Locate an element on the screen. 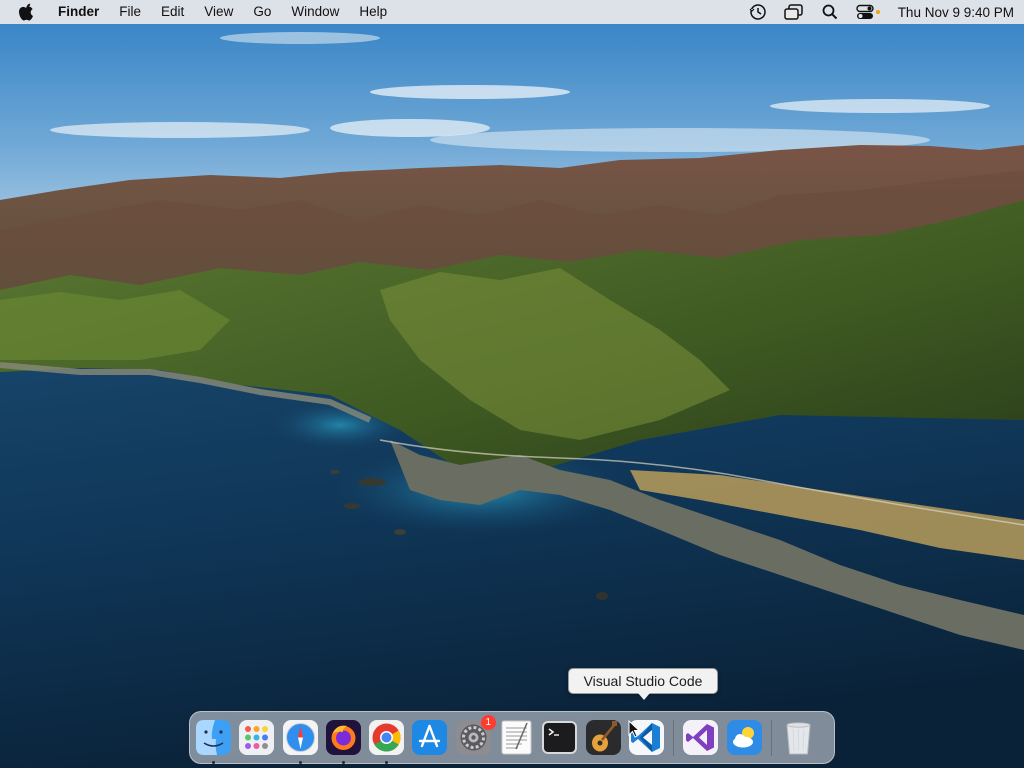 The height and width of the screenshot is (768, 1024). mouse-pointer-icon is located at coordinates (634, 729).